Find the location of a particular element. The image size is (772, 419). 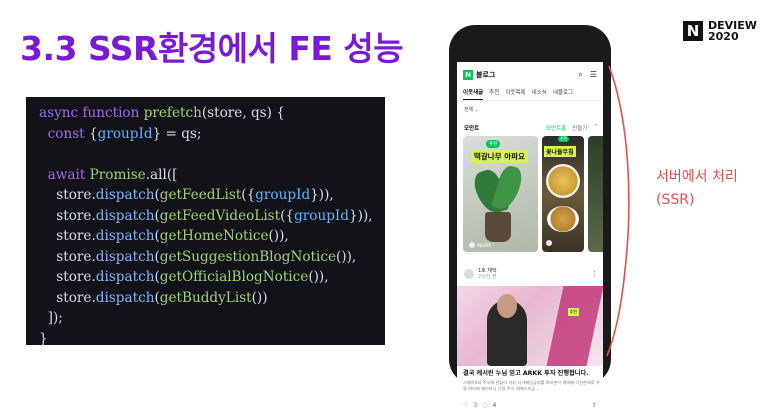

post-title: 결국 케서린 누님 믿고 ARKK 투자 진행합니다. is located at coordinates (533, 372).